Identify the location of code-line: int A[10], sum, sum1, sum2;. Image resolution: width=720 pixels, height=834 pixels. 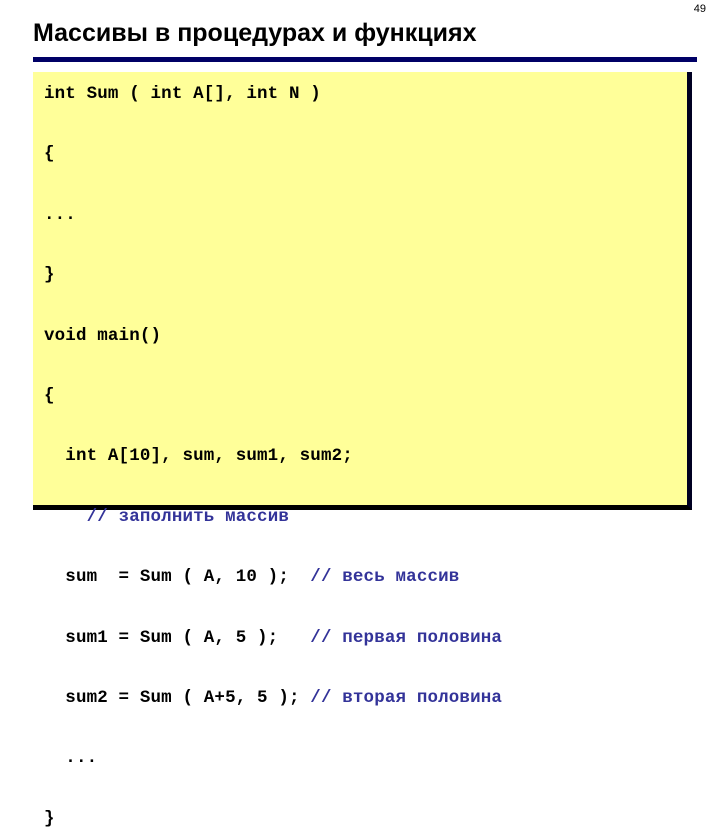
(273, 456).